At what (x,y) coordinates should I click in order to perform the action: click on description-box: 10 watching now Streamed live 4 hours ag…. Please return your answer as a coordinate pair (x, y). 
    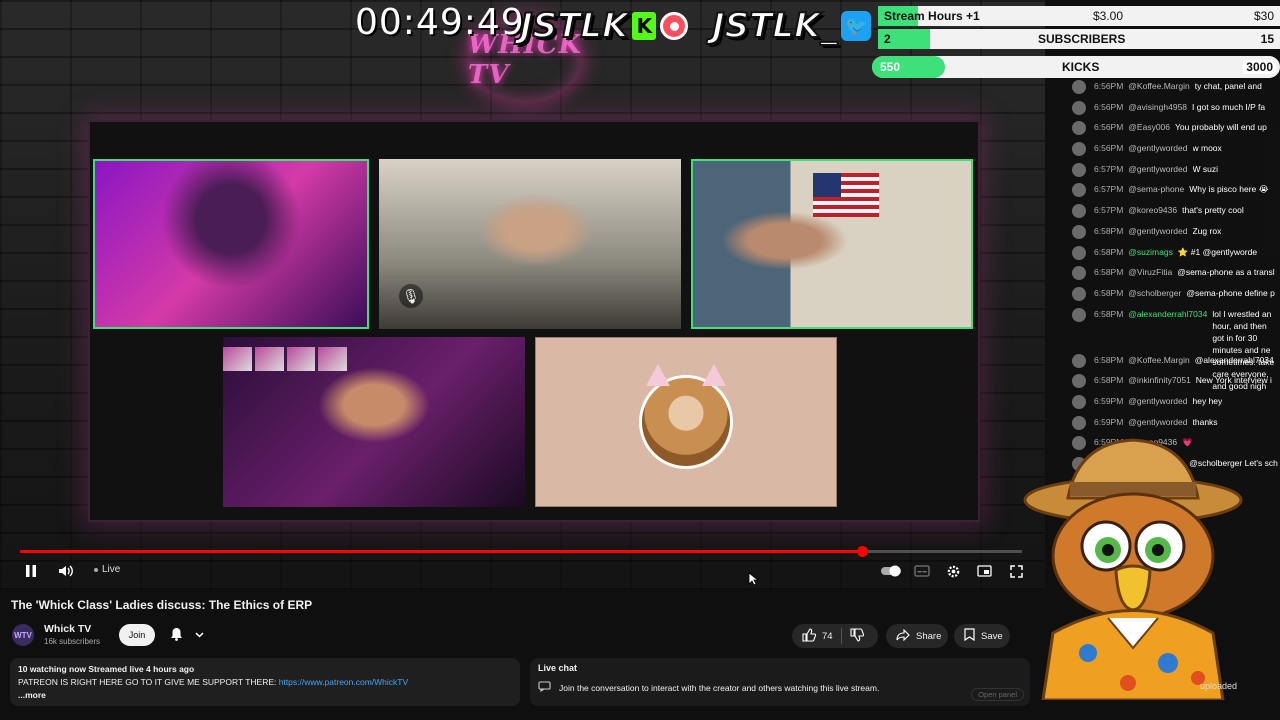
    Looking at the image, I should click on (265, 682).